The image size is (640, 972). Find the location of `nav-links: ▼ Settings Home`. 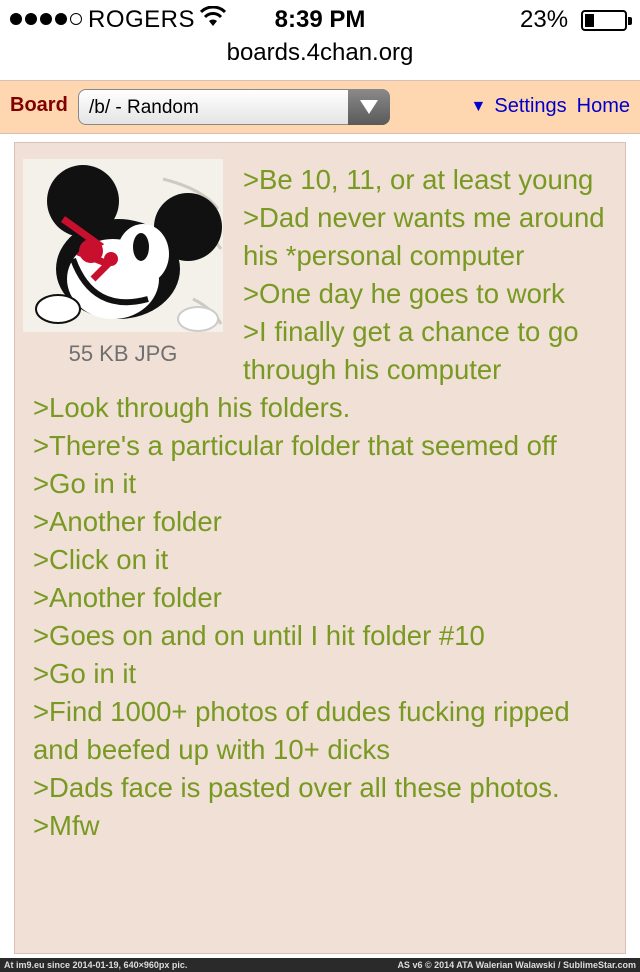

nav-links: ▼ Settings Home is located at coordinates (550, 106).